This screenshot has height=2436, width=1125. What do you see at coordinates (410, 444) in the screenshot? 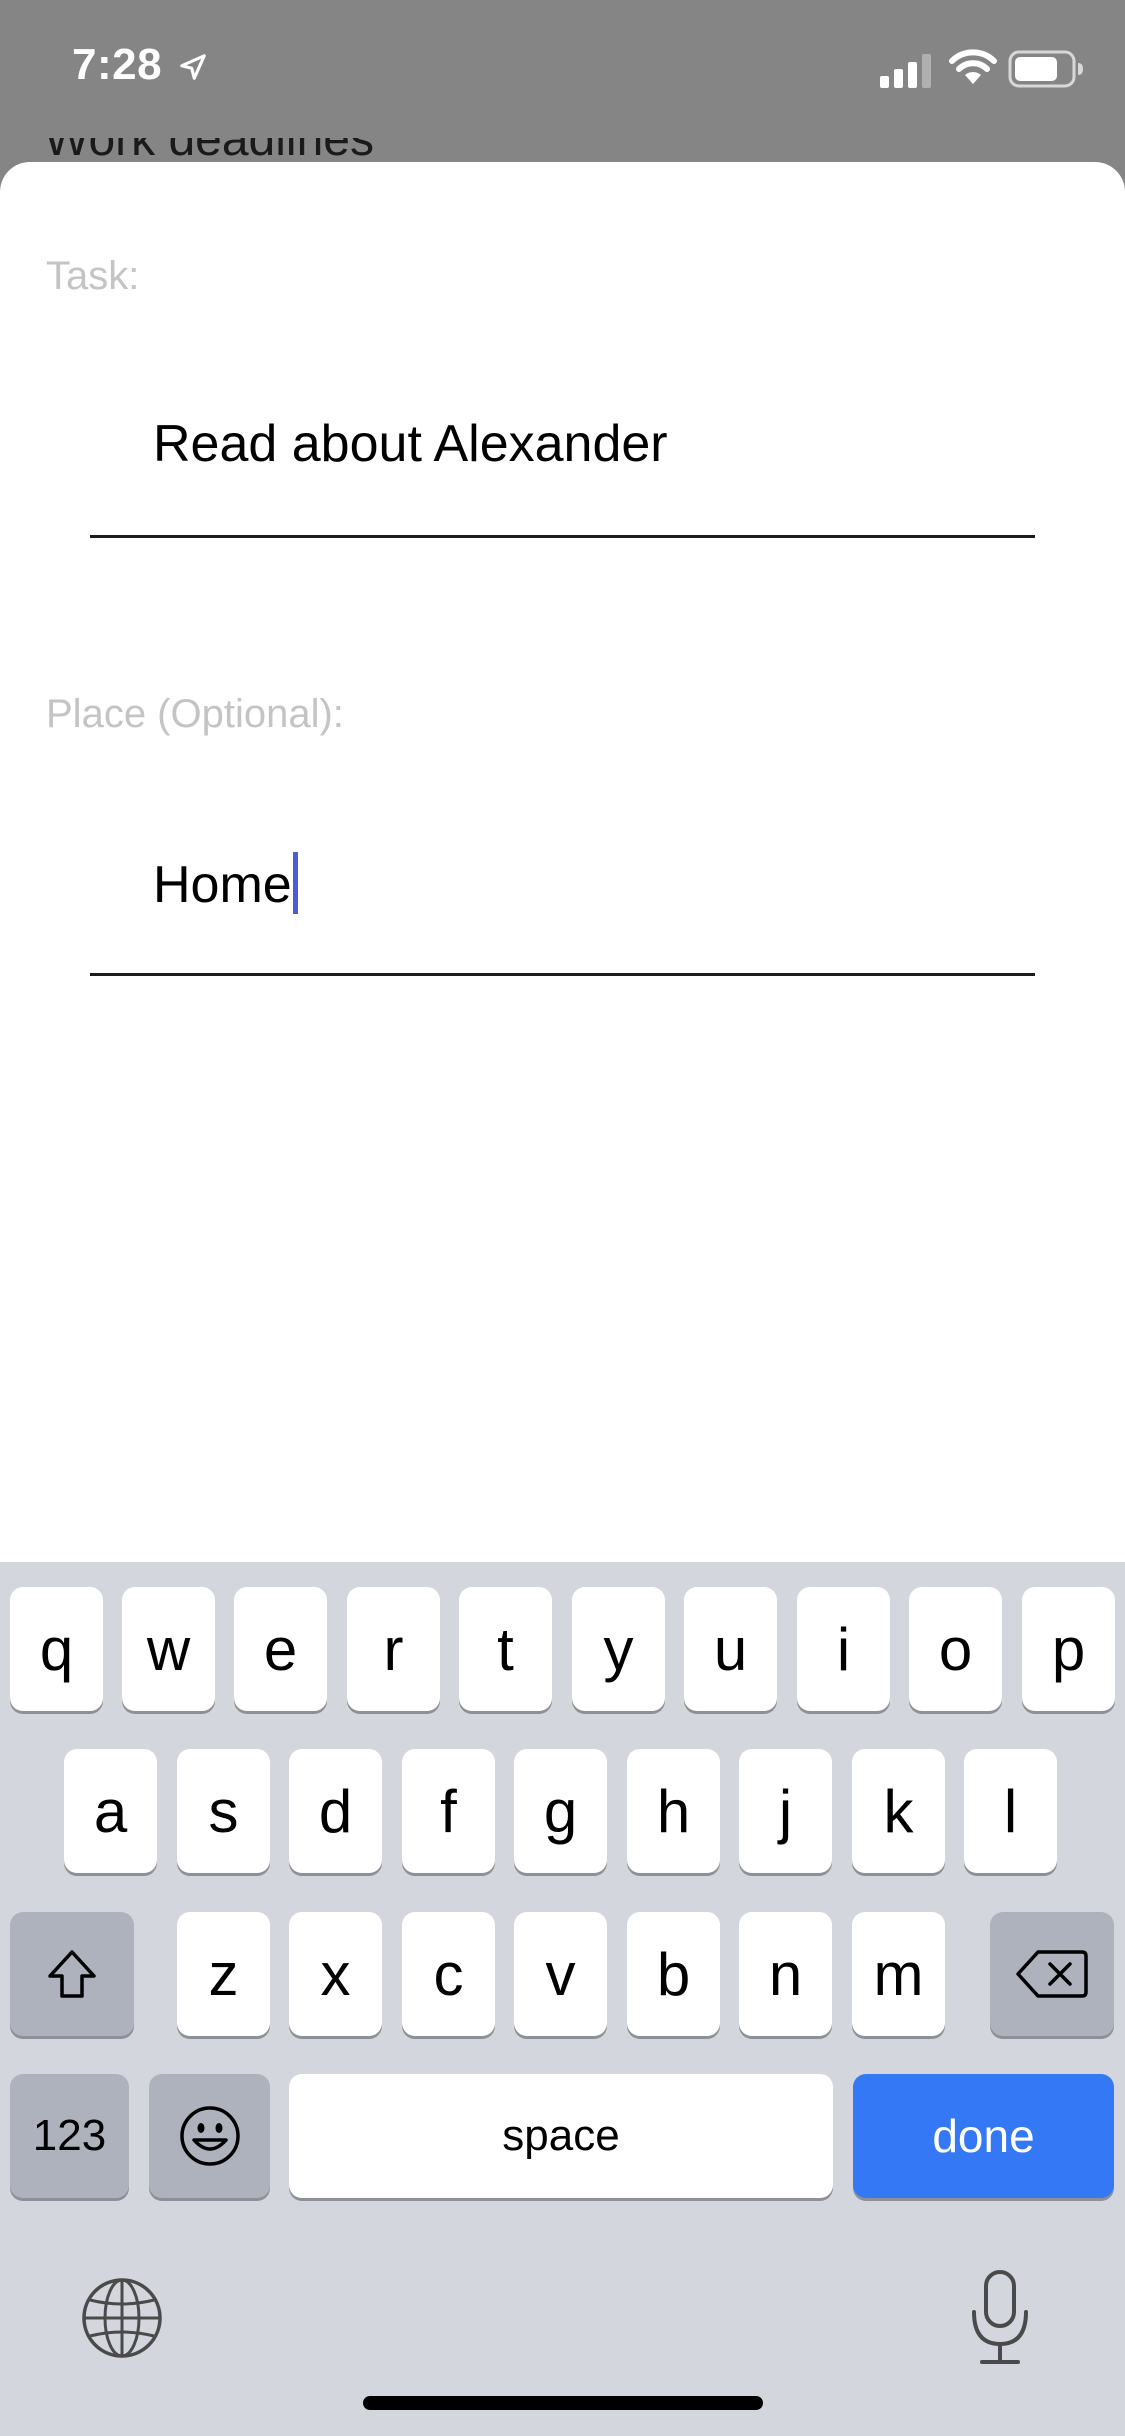
I see `task-input: Read about Alexander` at bounding box center [410, 444].